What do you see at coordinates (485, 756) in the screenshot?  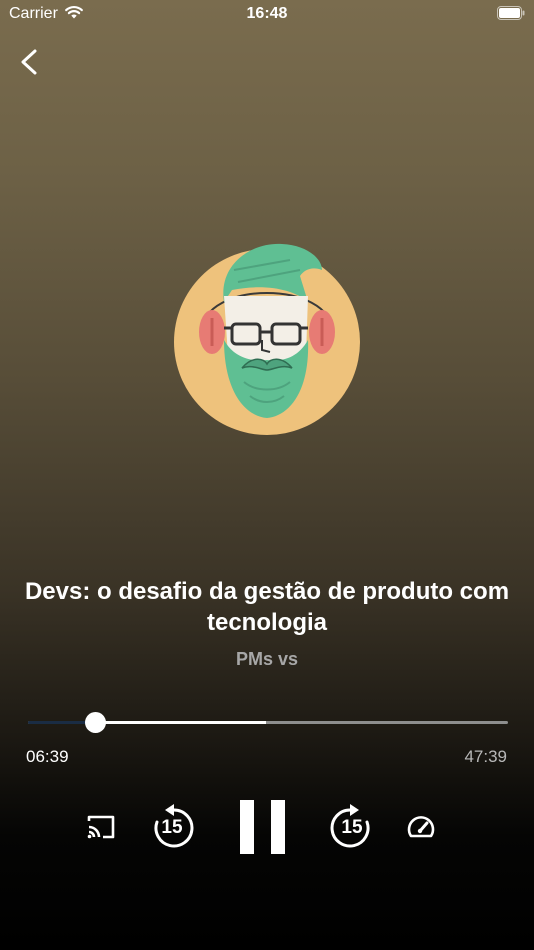 I see `total-time: 47:39` at bounding box center [485, 756].